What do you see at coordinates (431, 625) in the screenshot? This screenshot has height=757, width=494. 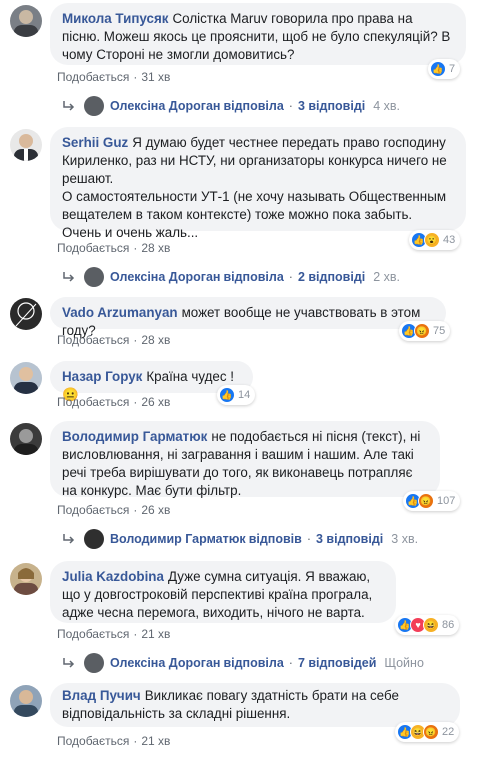 I see `haha-reaction-icon: 😆` at bounding box center [431, 625].